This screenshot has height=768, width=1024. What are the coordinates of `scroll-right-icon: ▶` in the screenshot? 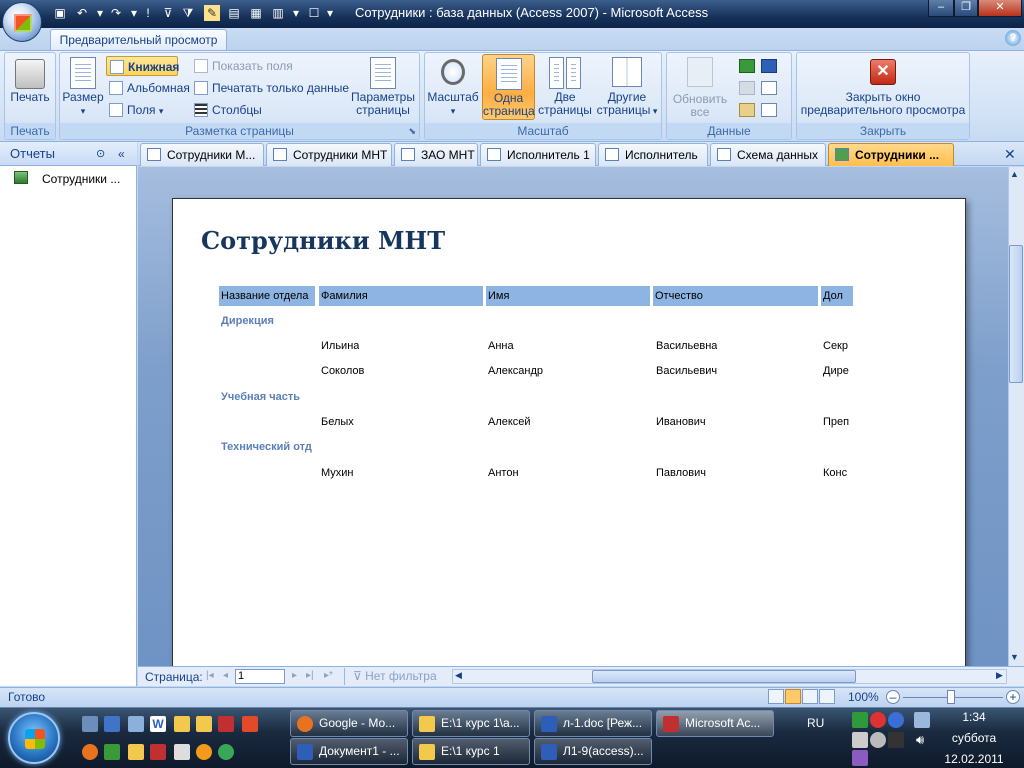 It's located at (999, 675).